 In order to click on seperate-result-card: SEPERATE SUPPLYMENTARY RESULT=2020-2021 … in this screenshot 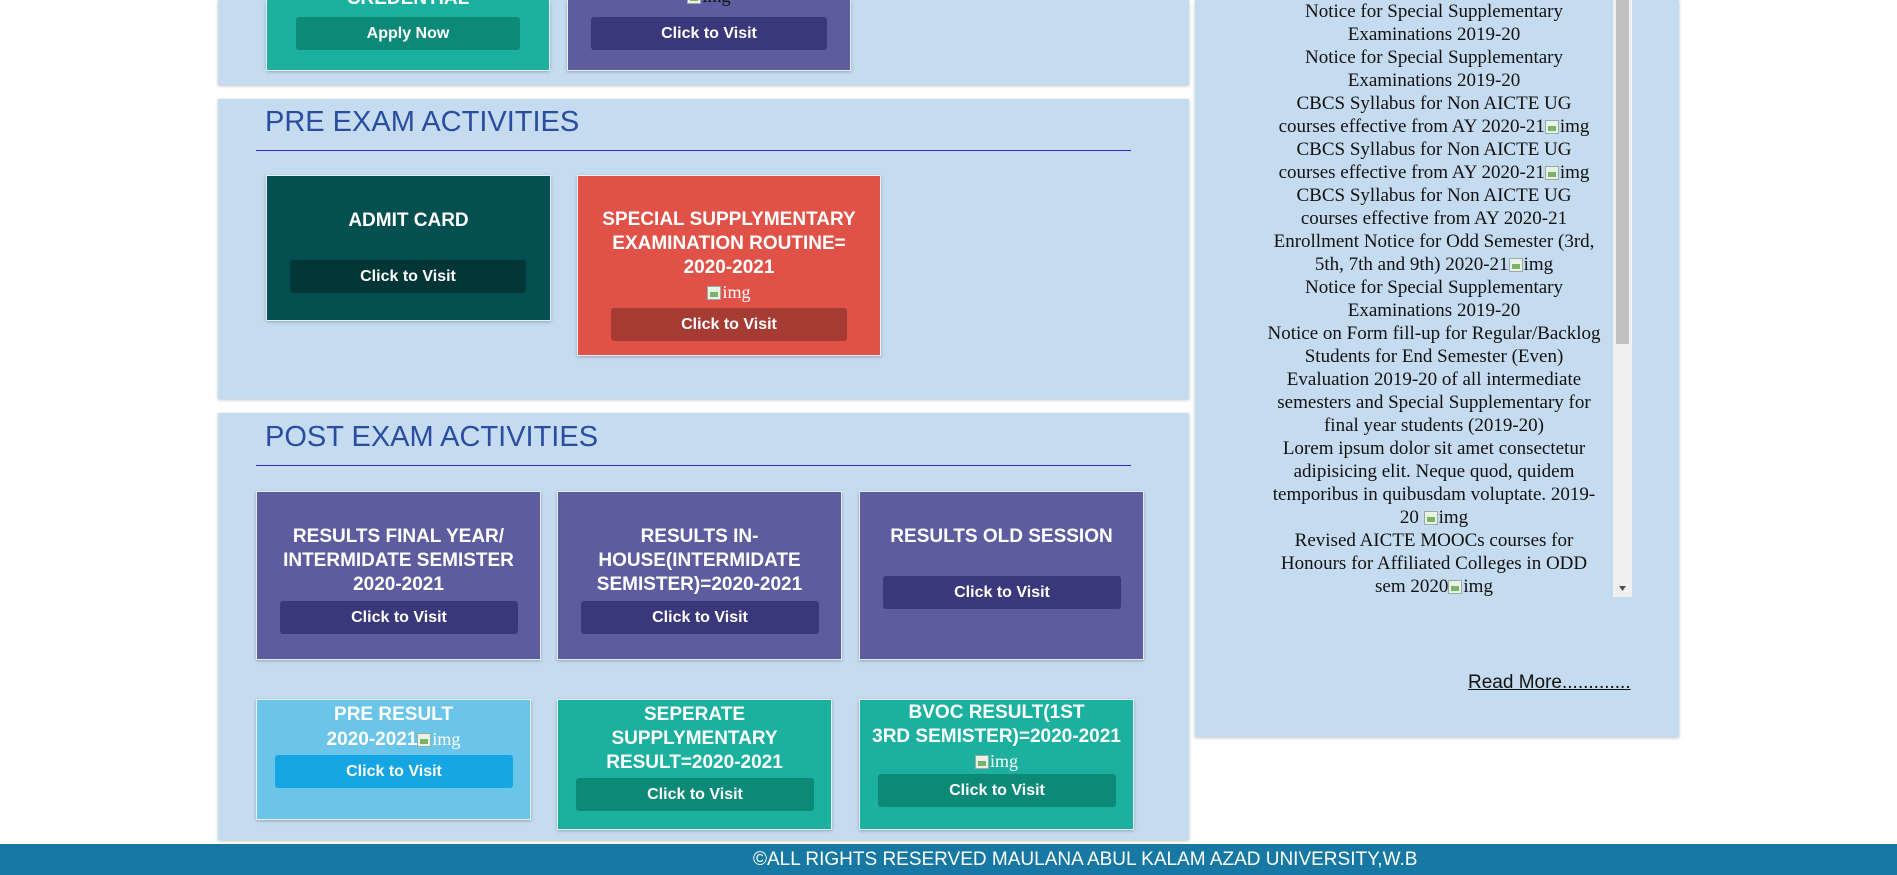, I will do `click(694, 764)`.